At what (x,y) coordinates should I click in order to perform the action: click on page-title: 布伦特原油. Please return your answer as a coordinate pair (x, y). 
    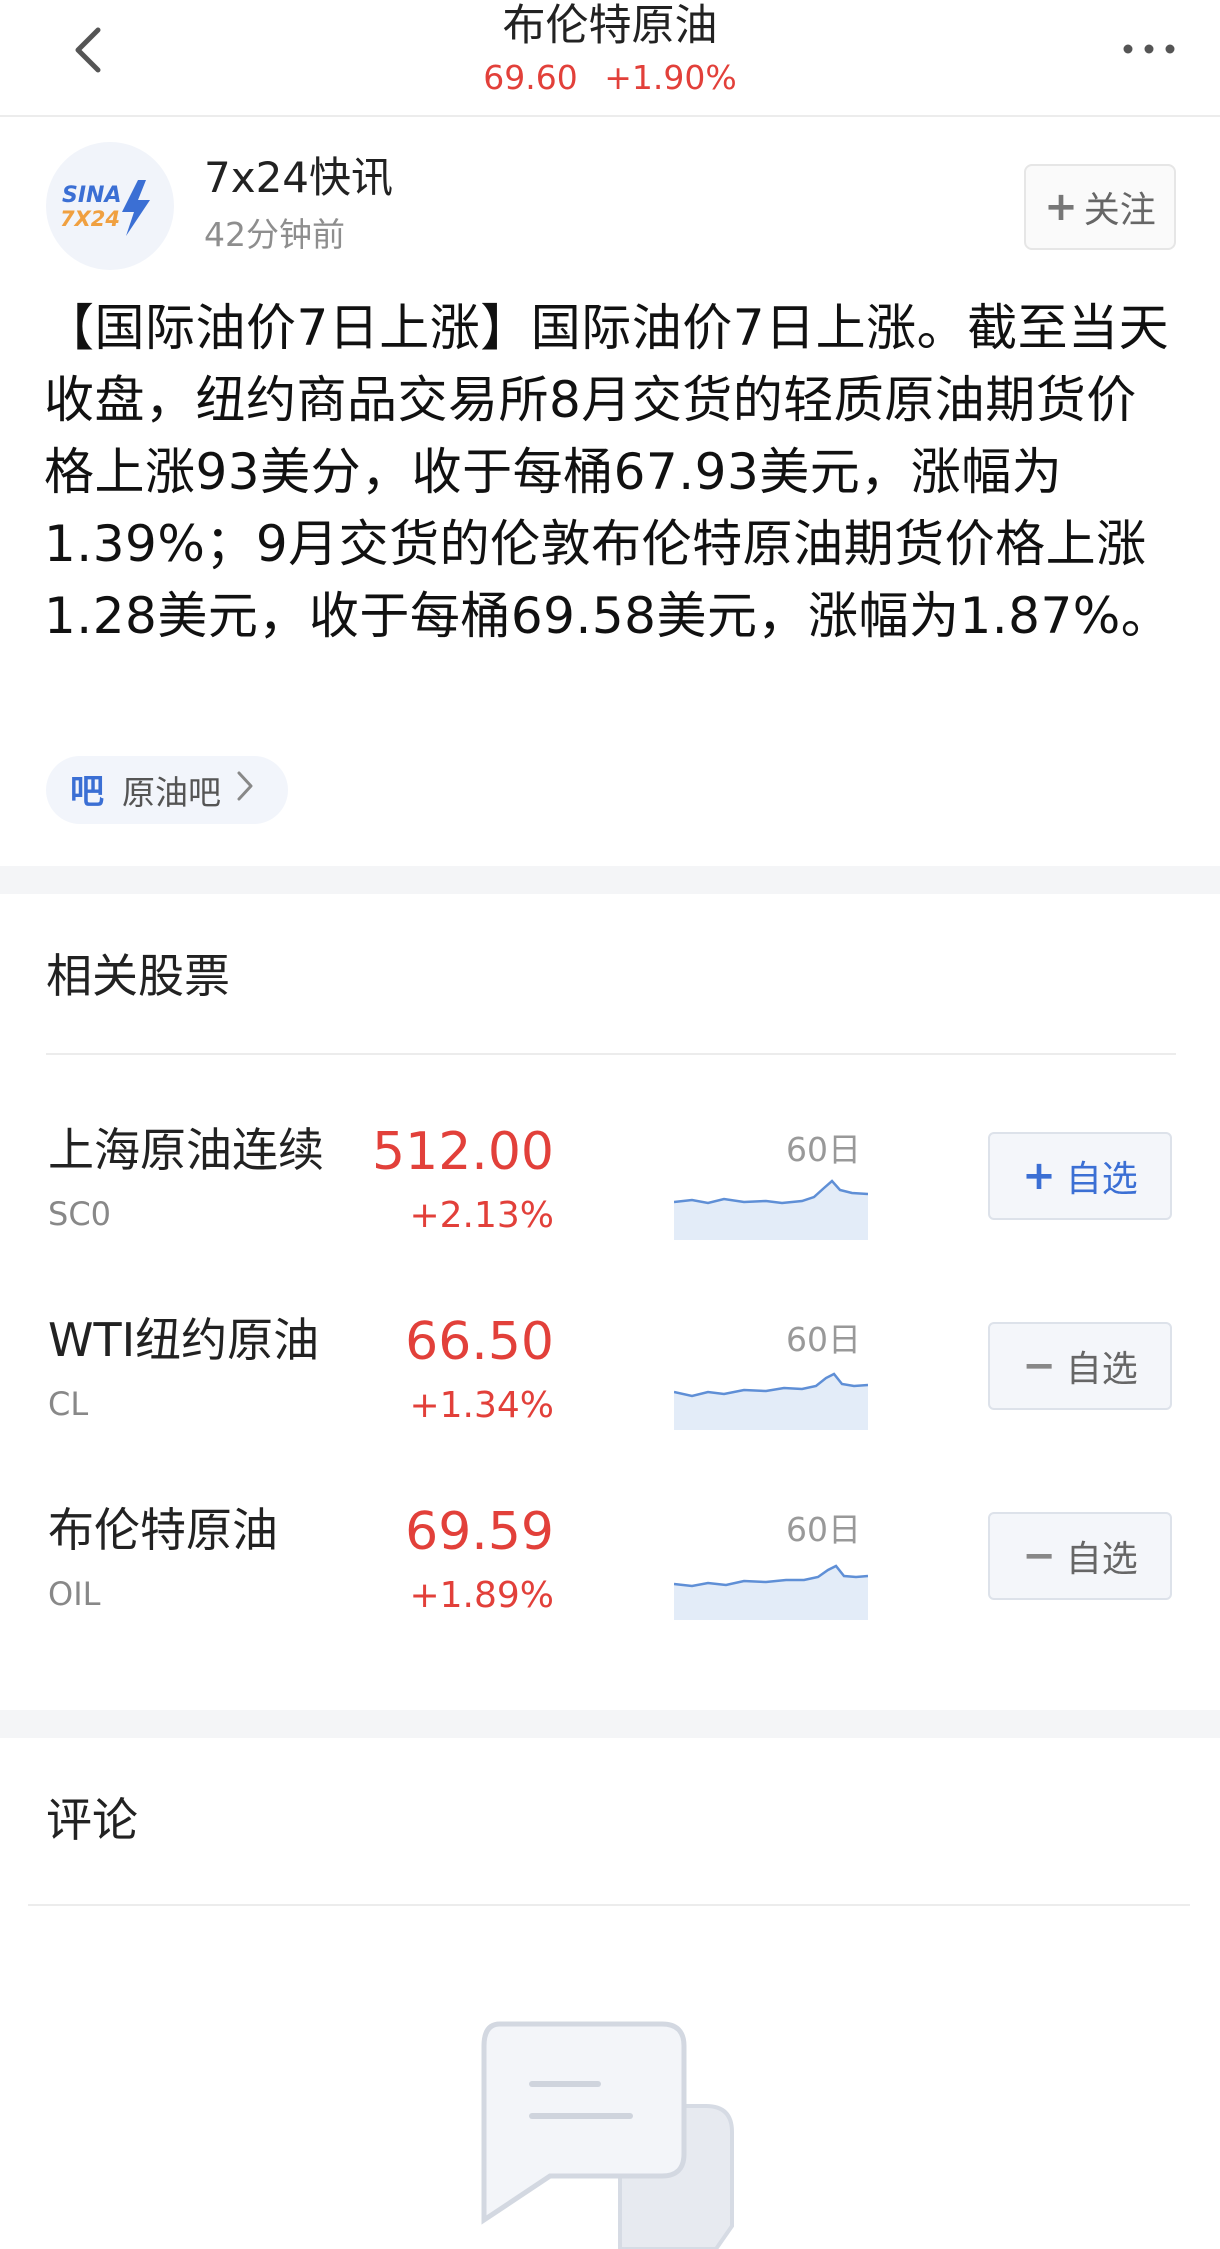
    Looking at the image, I should click on (610, 26).